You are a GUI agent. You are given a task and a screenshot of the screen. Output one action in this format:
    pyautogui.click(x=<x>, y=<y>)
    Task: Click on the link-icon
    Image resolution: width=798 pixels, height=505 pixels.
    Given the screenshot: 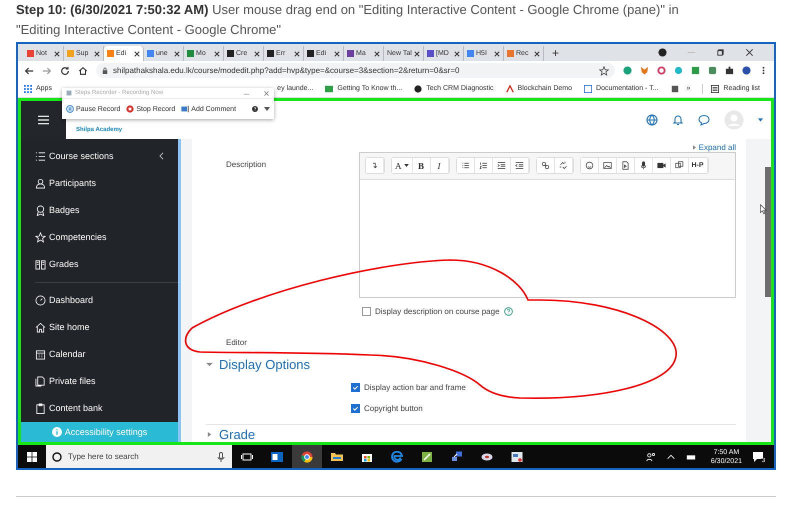 What is the action you would take?
    pyautogui.click(x=545, y=165)
    